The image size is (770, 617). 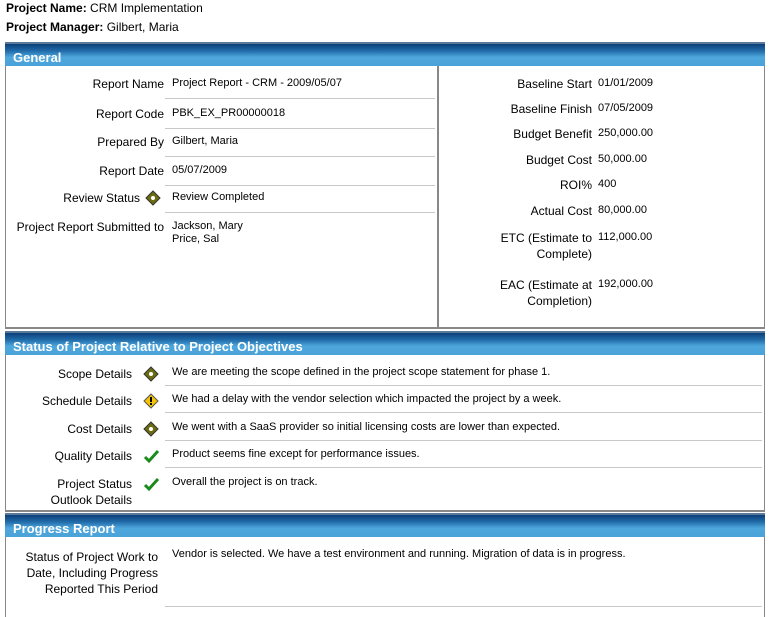 What do you see at coordinates (129, 114) in the screenshot?
I see `general-label: Report Code` at bounding box center [129, 114].